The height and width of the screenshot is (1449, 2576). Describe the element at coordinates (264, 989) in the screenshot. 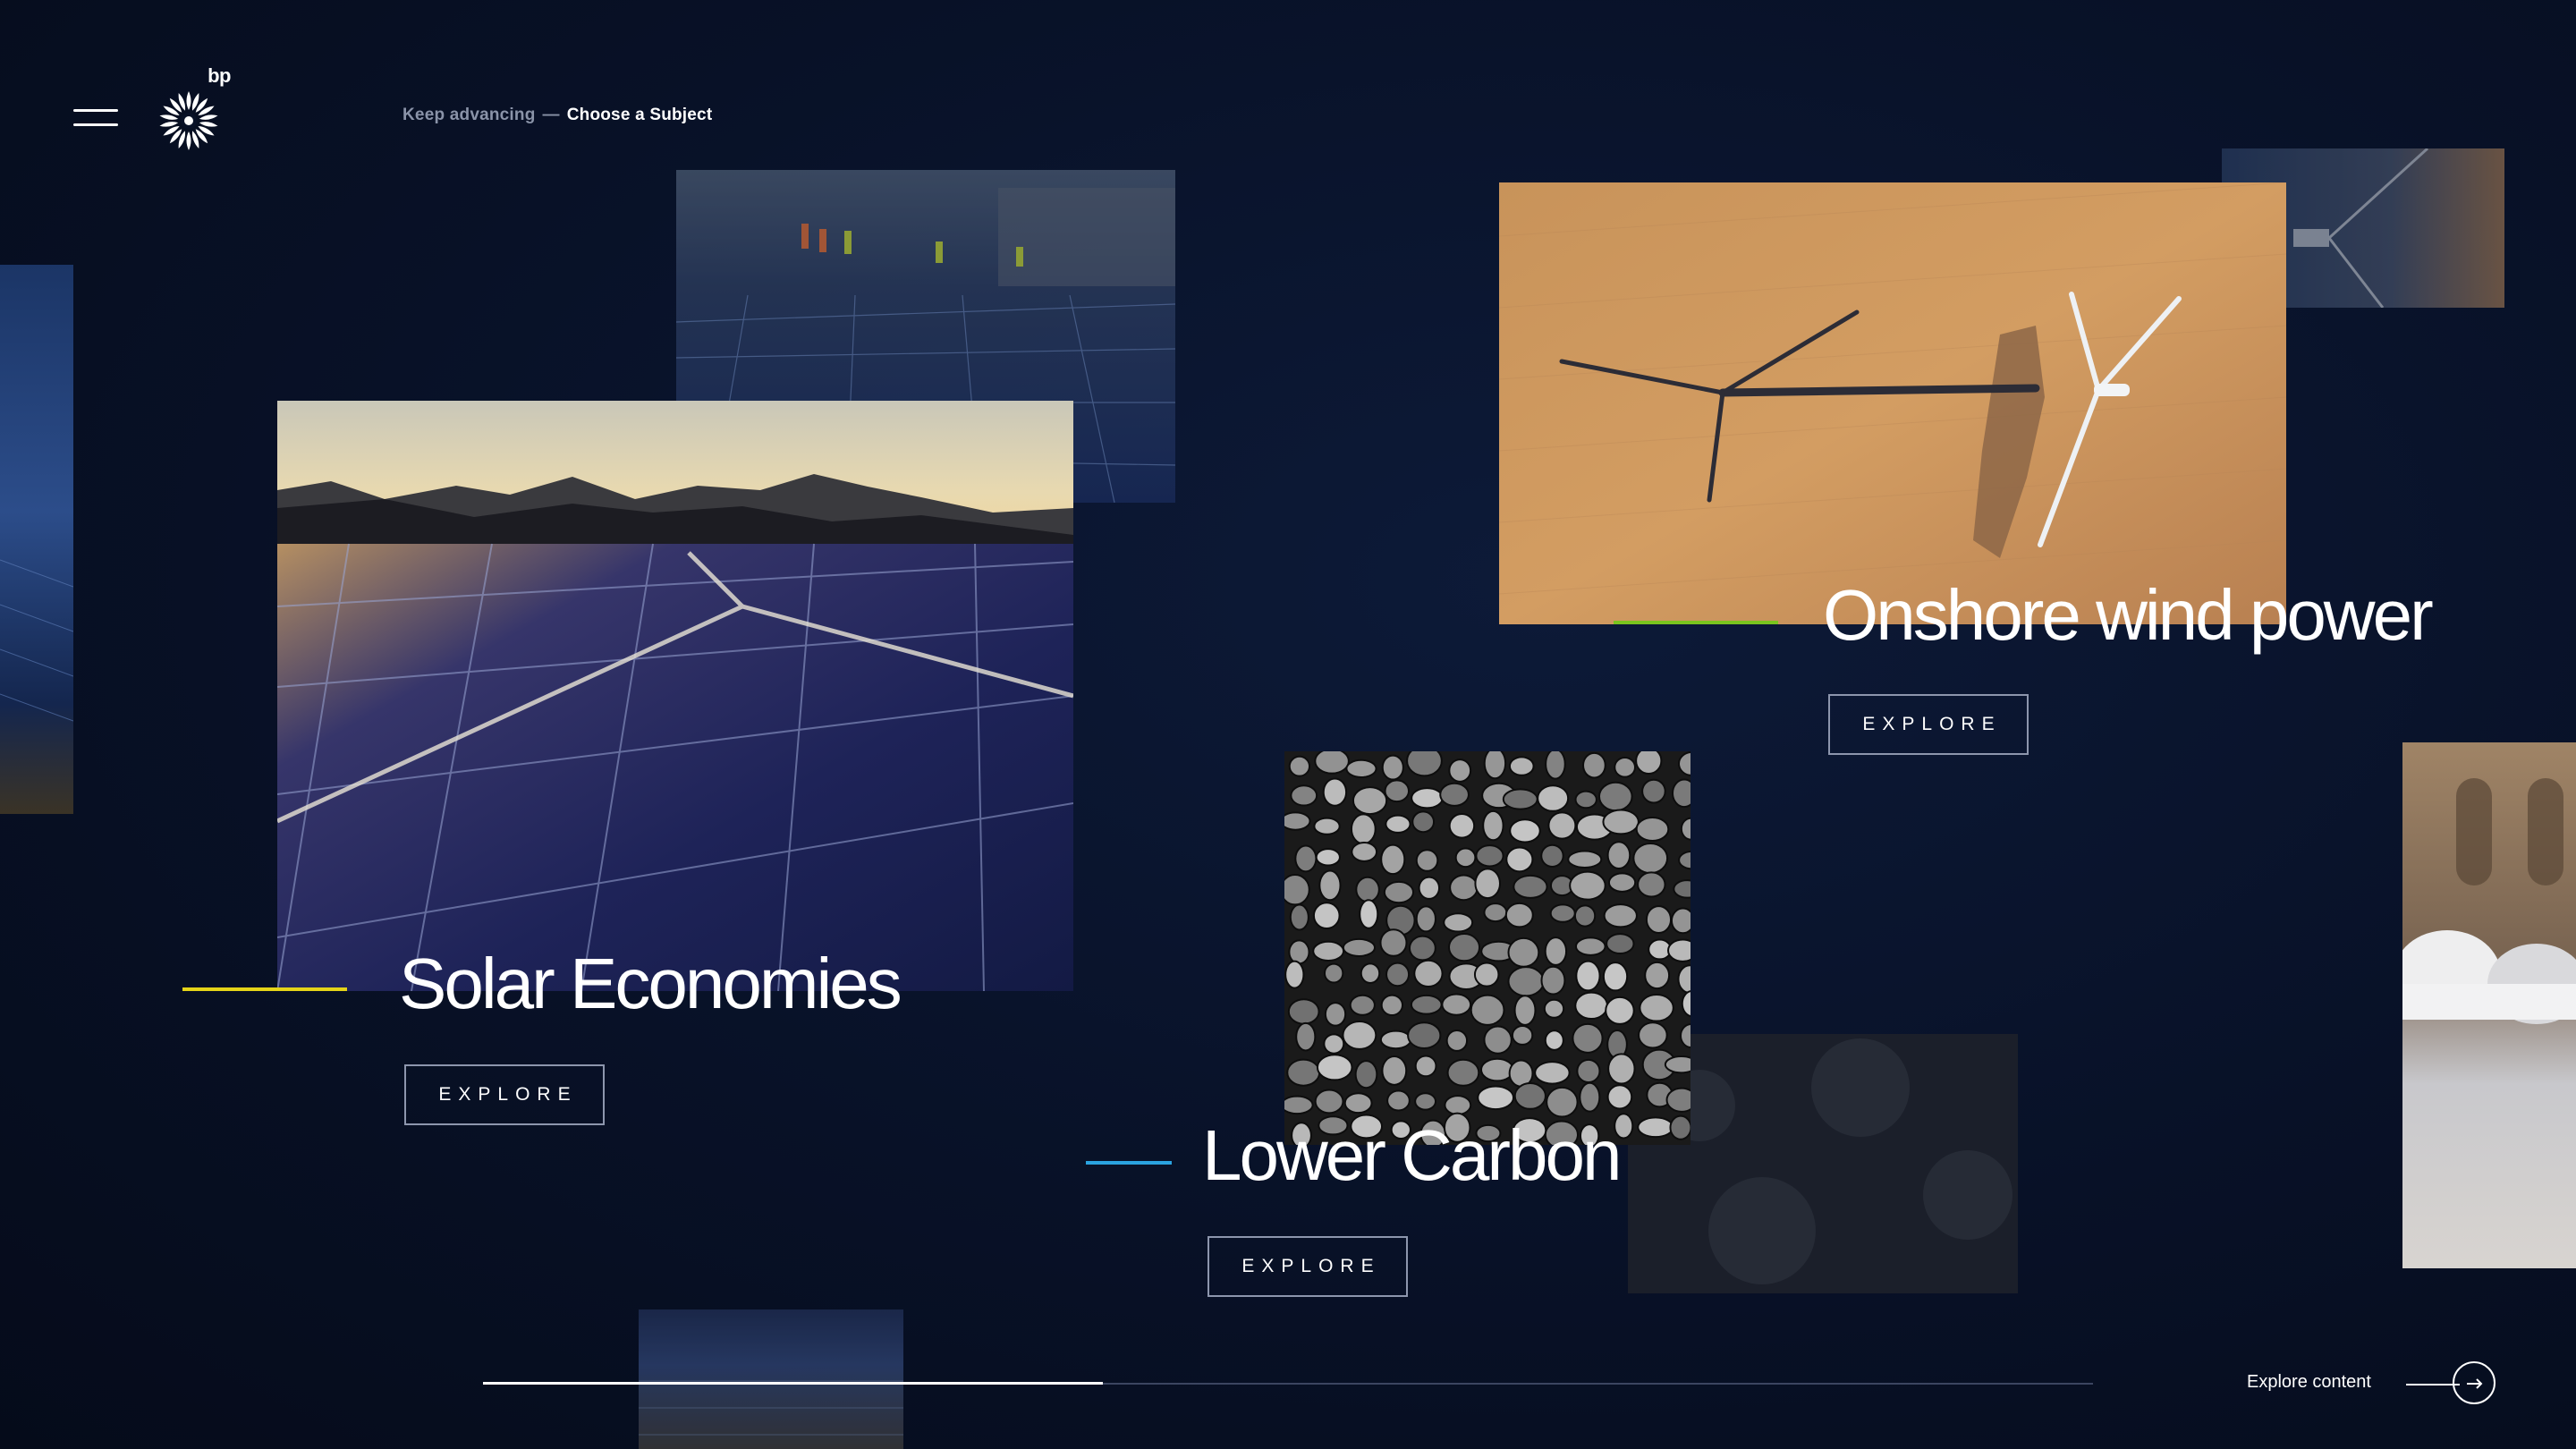

I see `solar-accent-line` at that location.